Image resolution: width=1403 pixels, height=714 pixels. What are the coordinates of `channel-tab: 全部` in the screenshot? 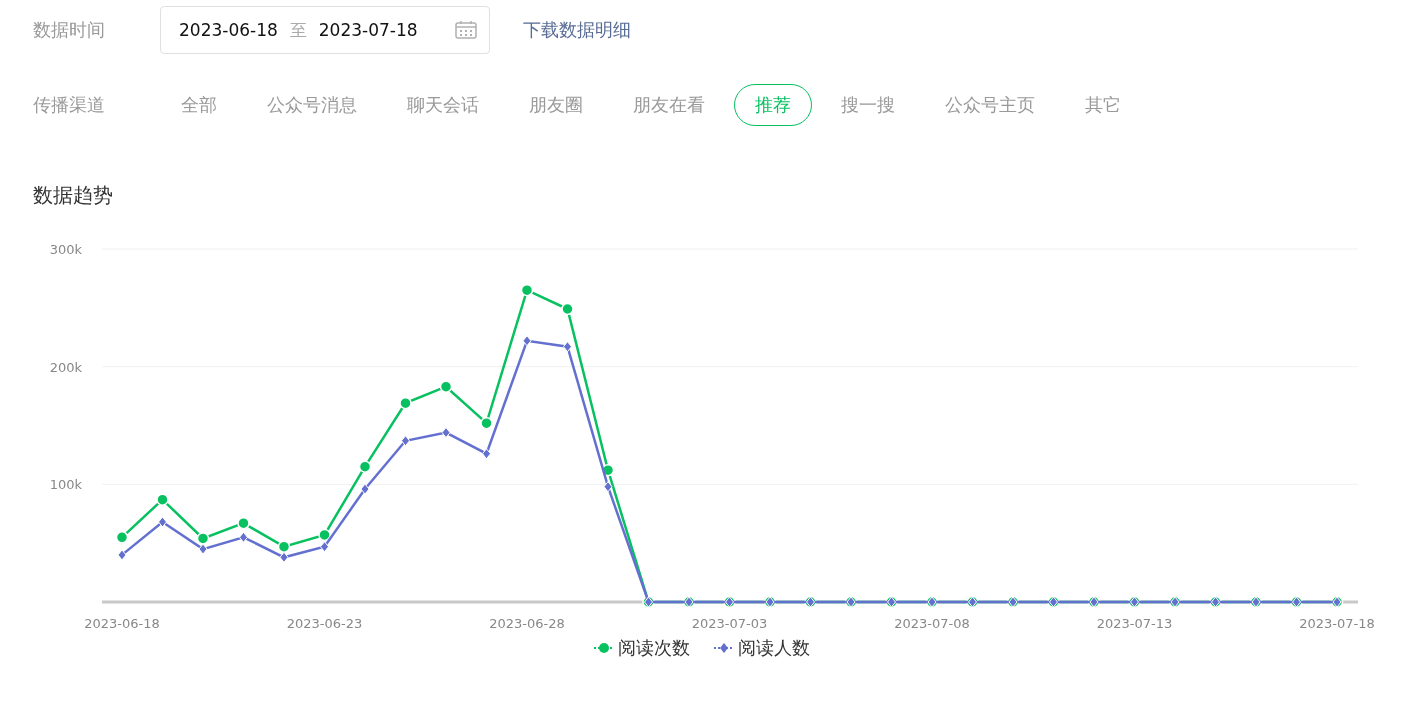 It's located at (199, 105).